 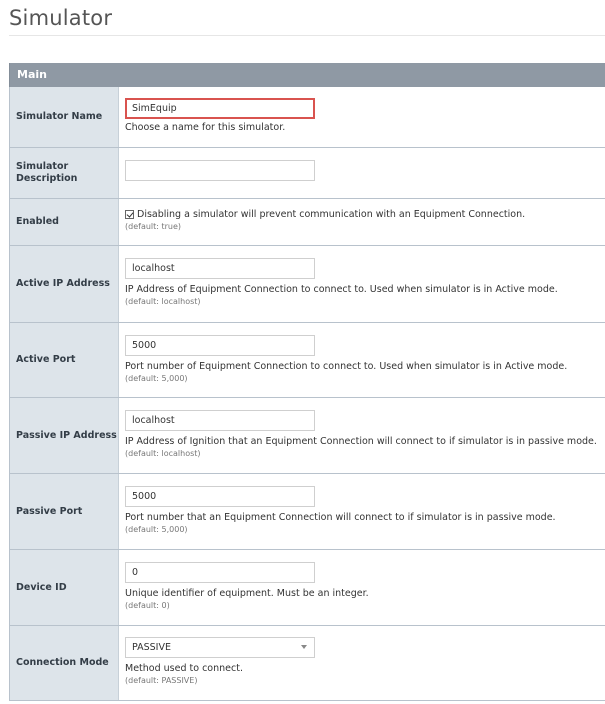 I want to click on label-device-id: Device ID, so click(x=64, y=587).